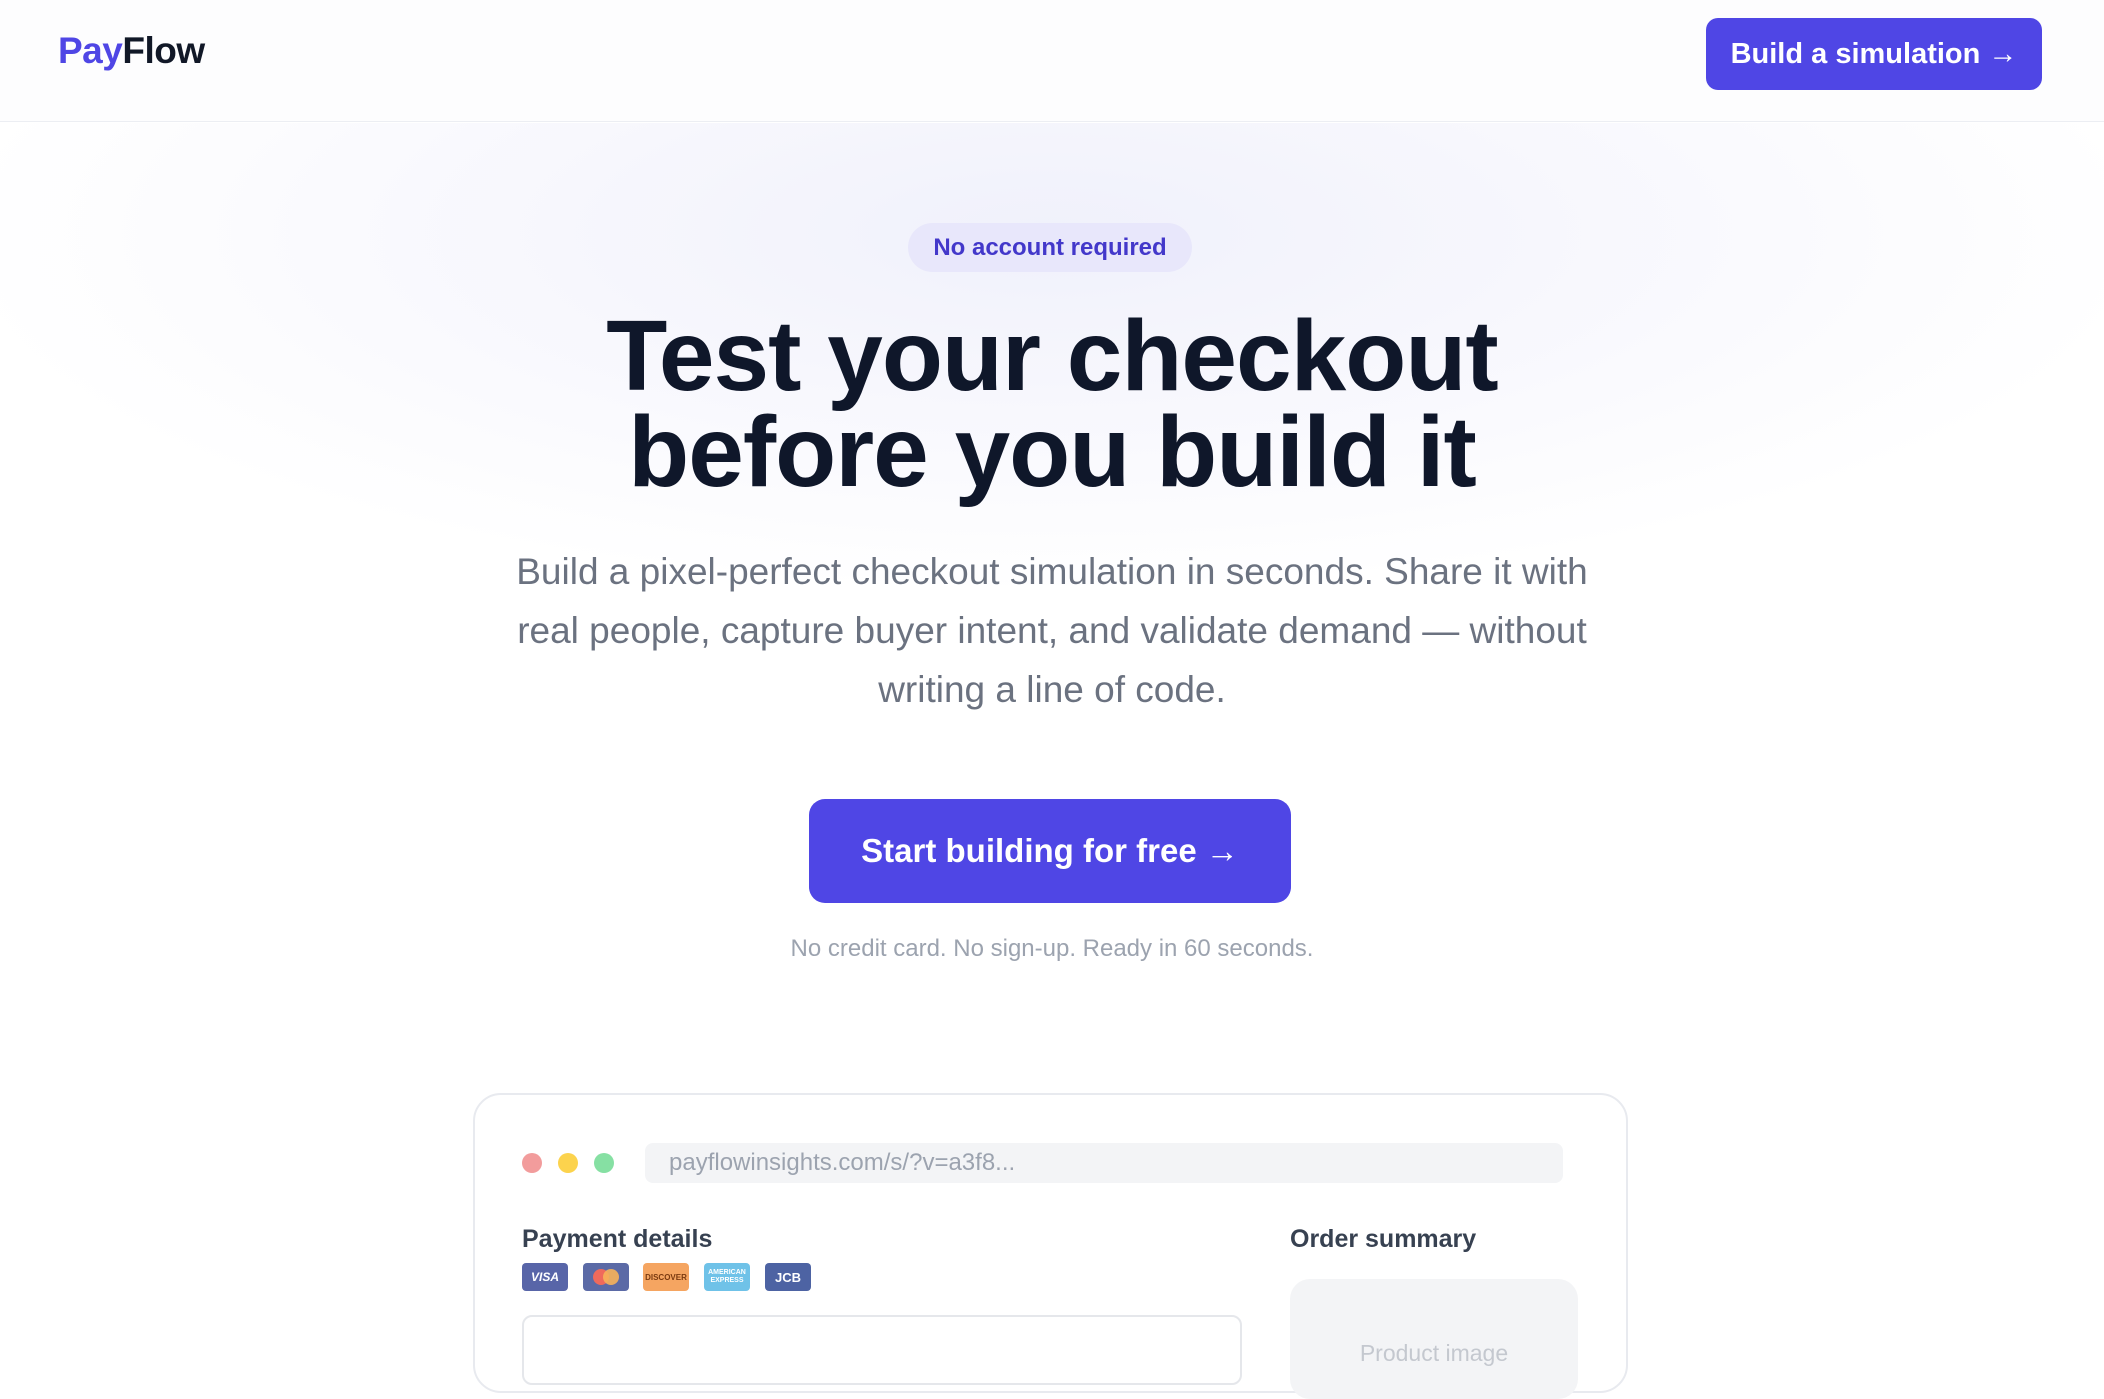 The width and height of the screenshot is (2104, 1399). I want to click on amex-card-icon: AMERICAN EXPRESS, so click(727, 1277).